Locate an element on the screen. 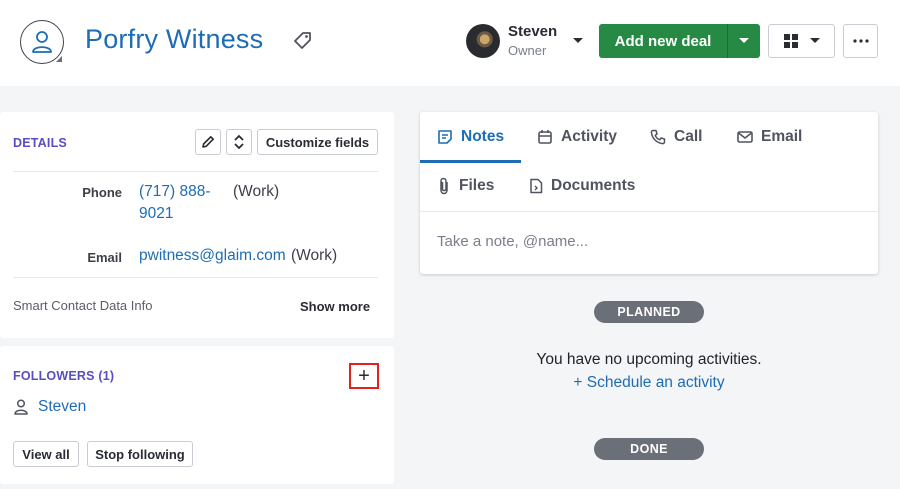 The height and width of the screenshot is (489, 900). add-follower-button: + is located at coordinates (364, 376).